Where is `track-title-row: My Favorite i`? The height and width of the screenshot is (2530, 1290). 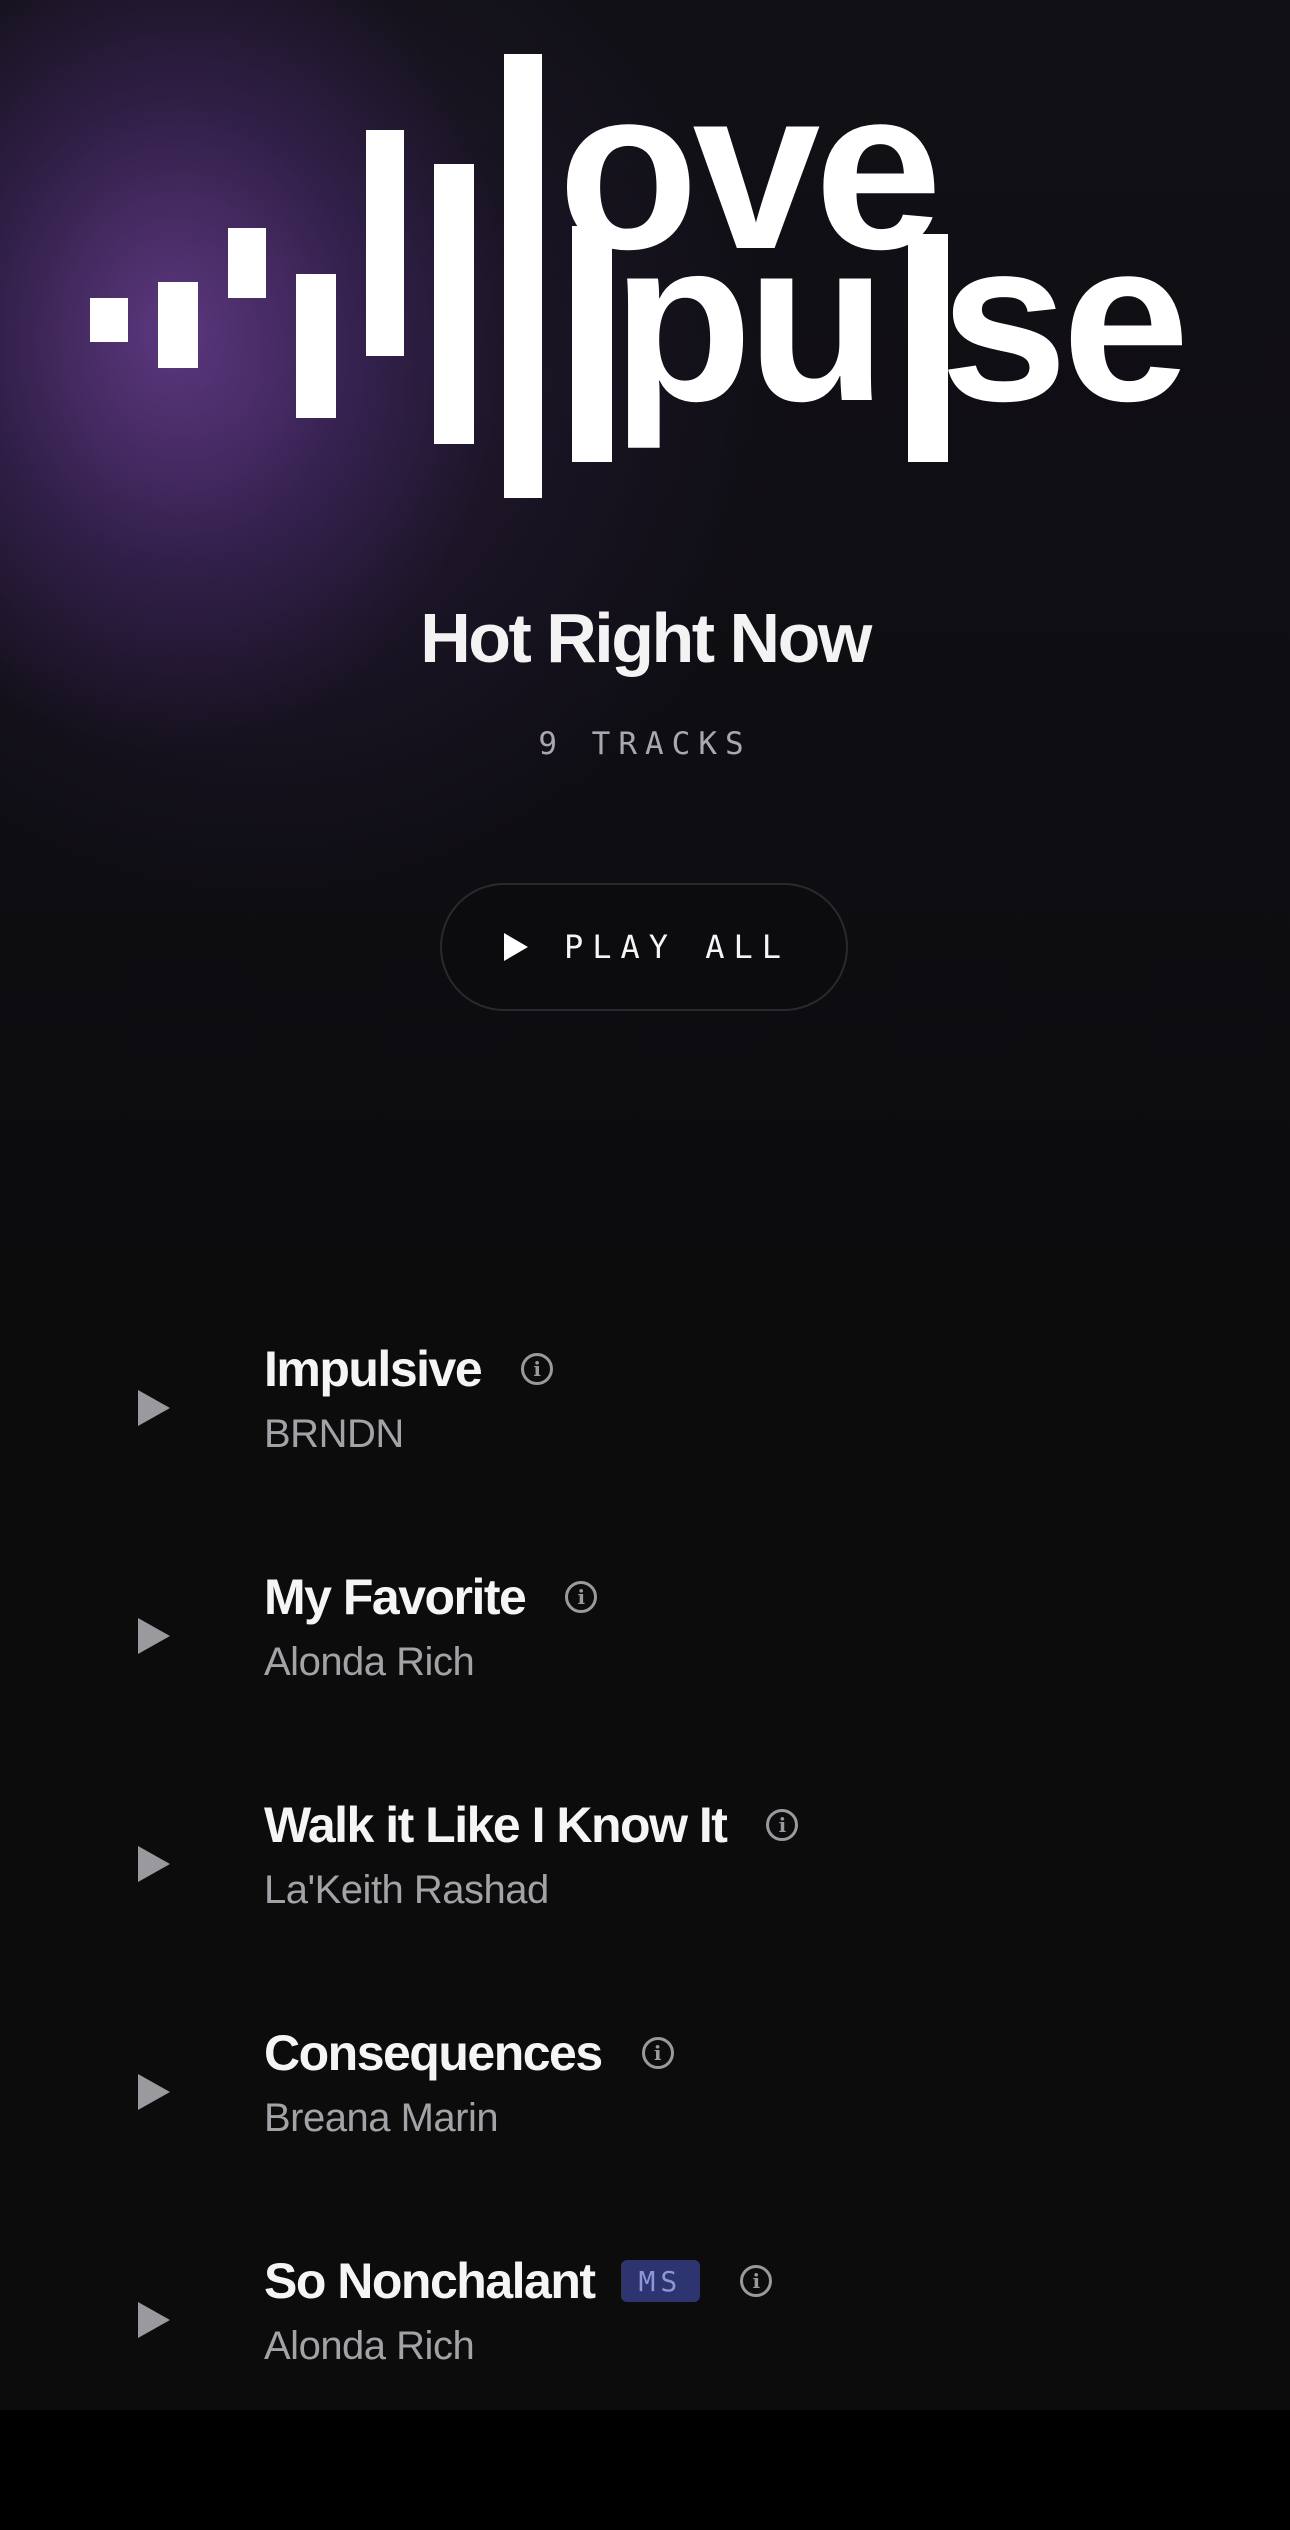
track-title-row: My Favorite i is located at coordinates (431, 1597).